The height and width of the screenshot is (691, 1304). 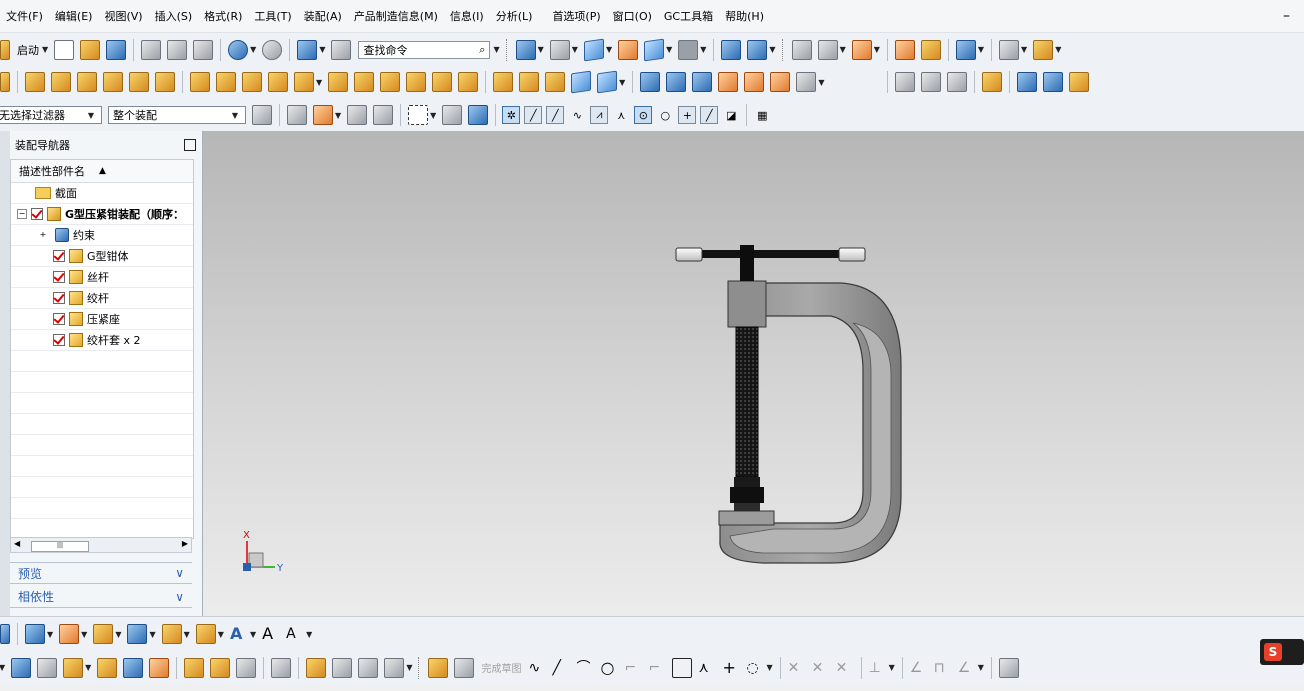 I want to click on menu-gc-toolbox: GC工具箱, so click(x=688, y=16).